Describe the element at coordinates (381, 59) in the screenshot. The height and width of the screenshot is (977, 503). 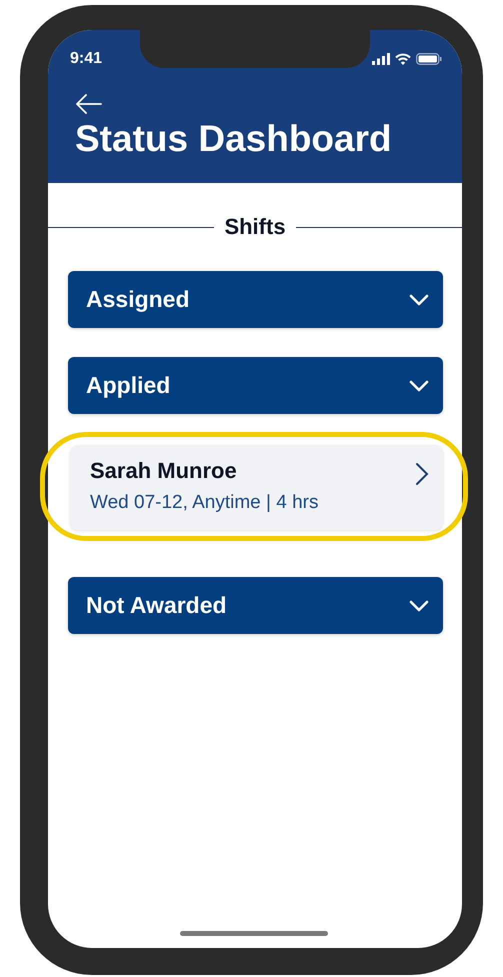
I see `signal-icon` at that location.